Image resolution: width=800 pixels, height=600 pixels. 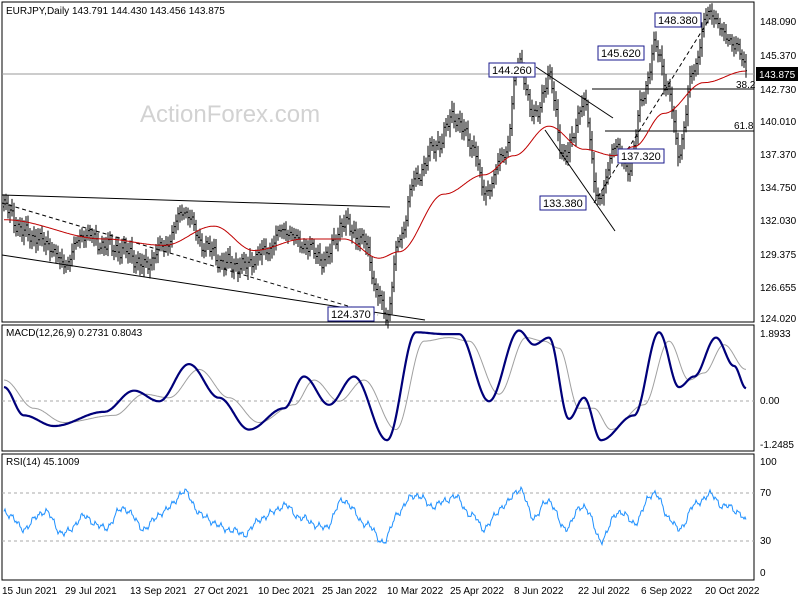 I want to click on svg-text: 143.875, so click(x=777, y=75).